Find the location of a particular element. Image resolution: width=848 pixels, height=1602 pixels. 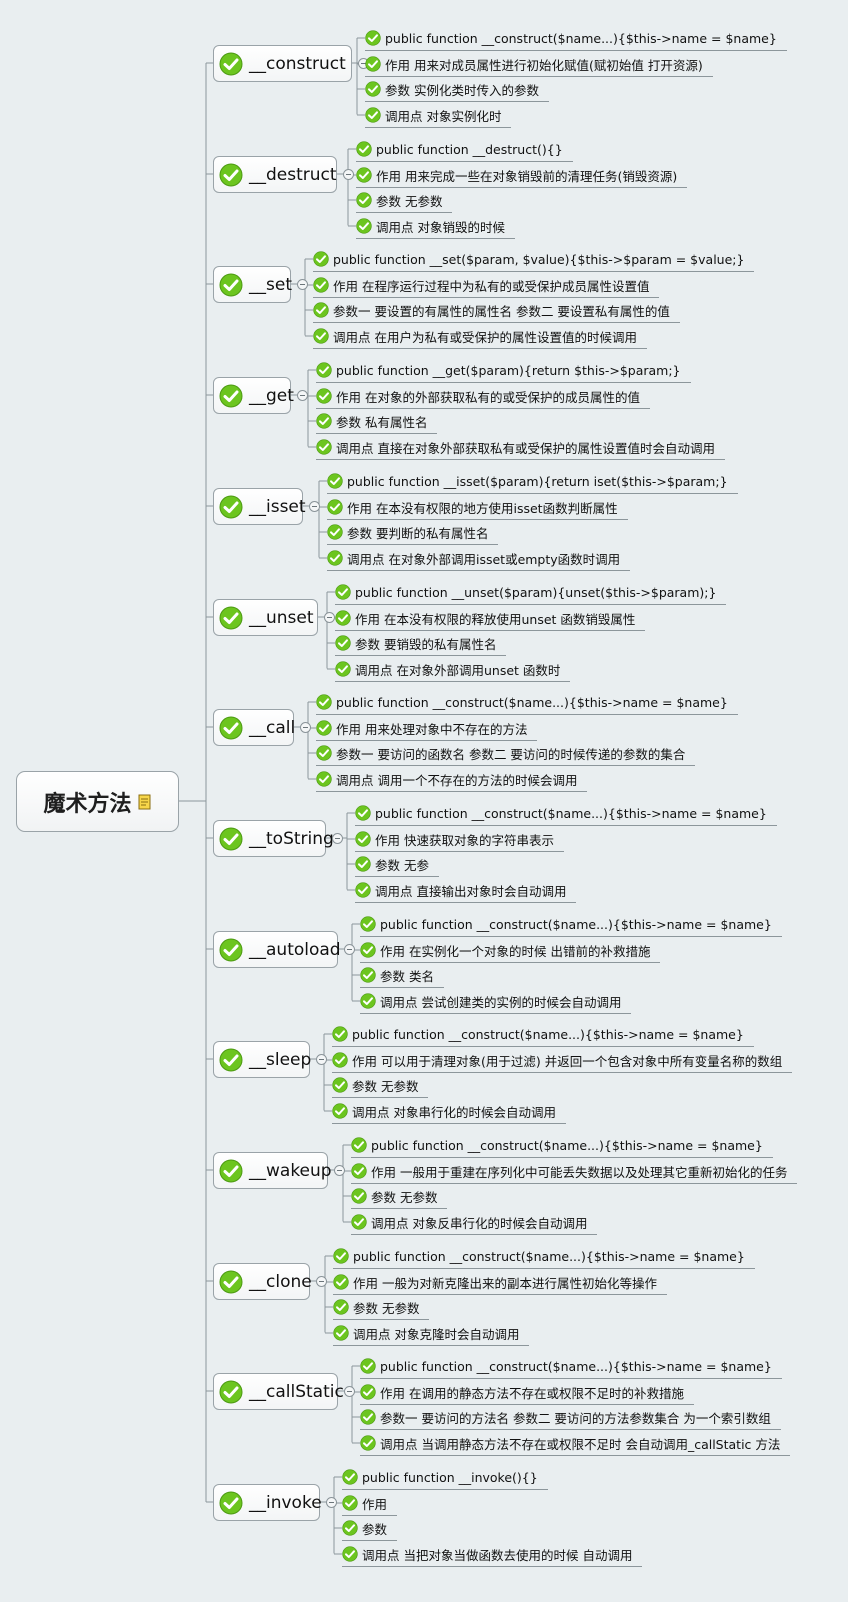

leaf-node: 调用点 当把对象当做函数去使用的时候 自动调用 is located at coordinates (492, 1554).